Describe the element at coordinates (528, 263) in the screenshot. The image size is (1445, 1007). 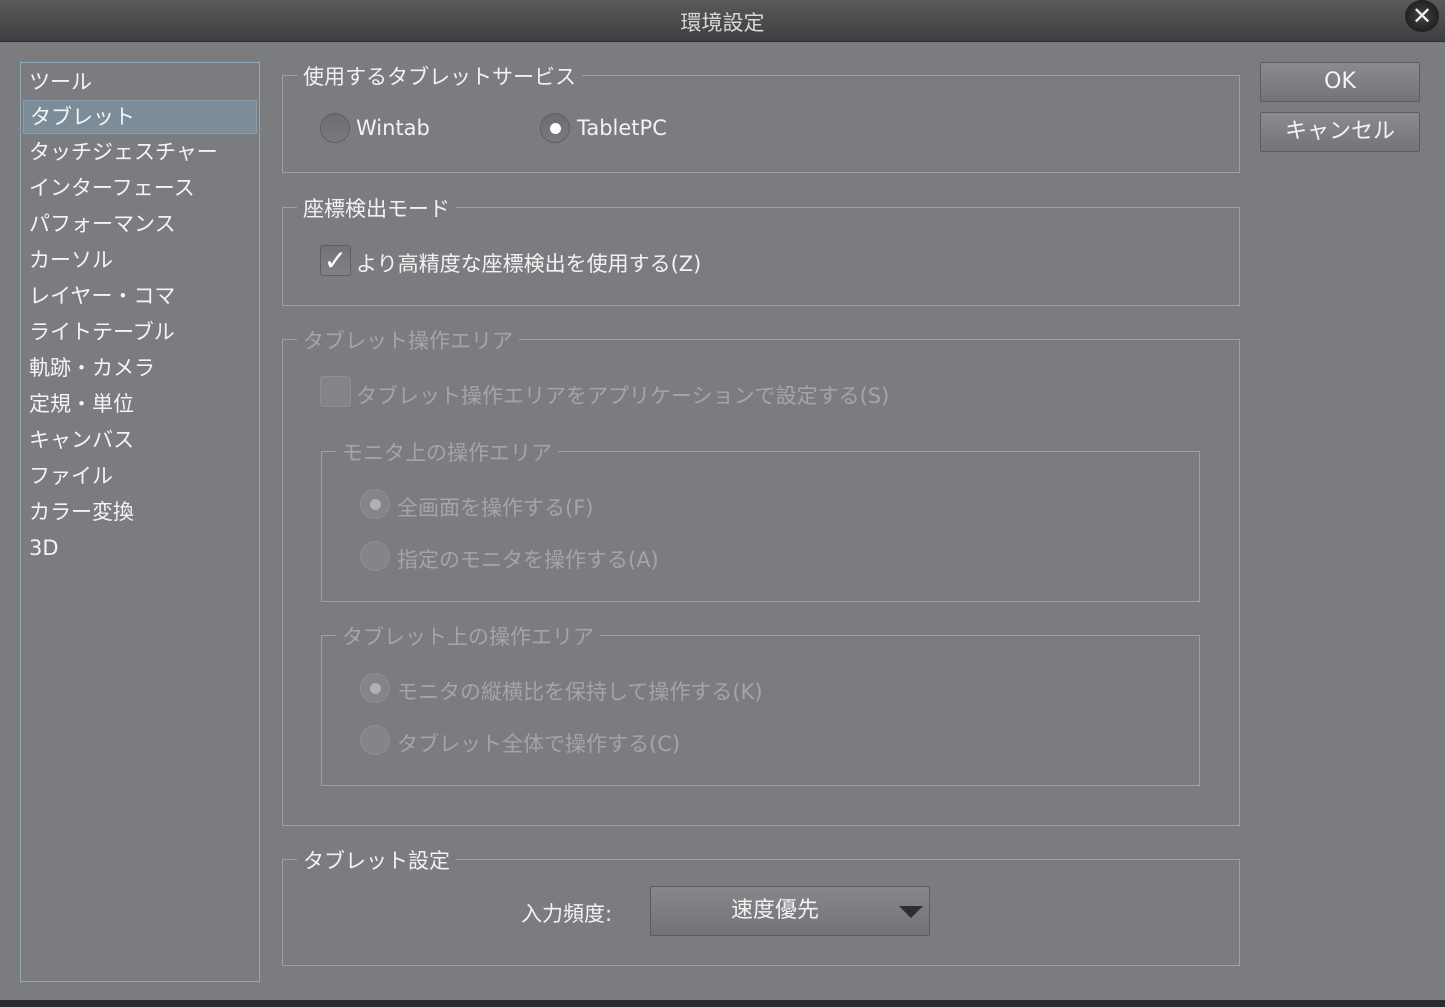
I see `high-precision-label: より高精度な座標検出を使用する(Z)` at that location.